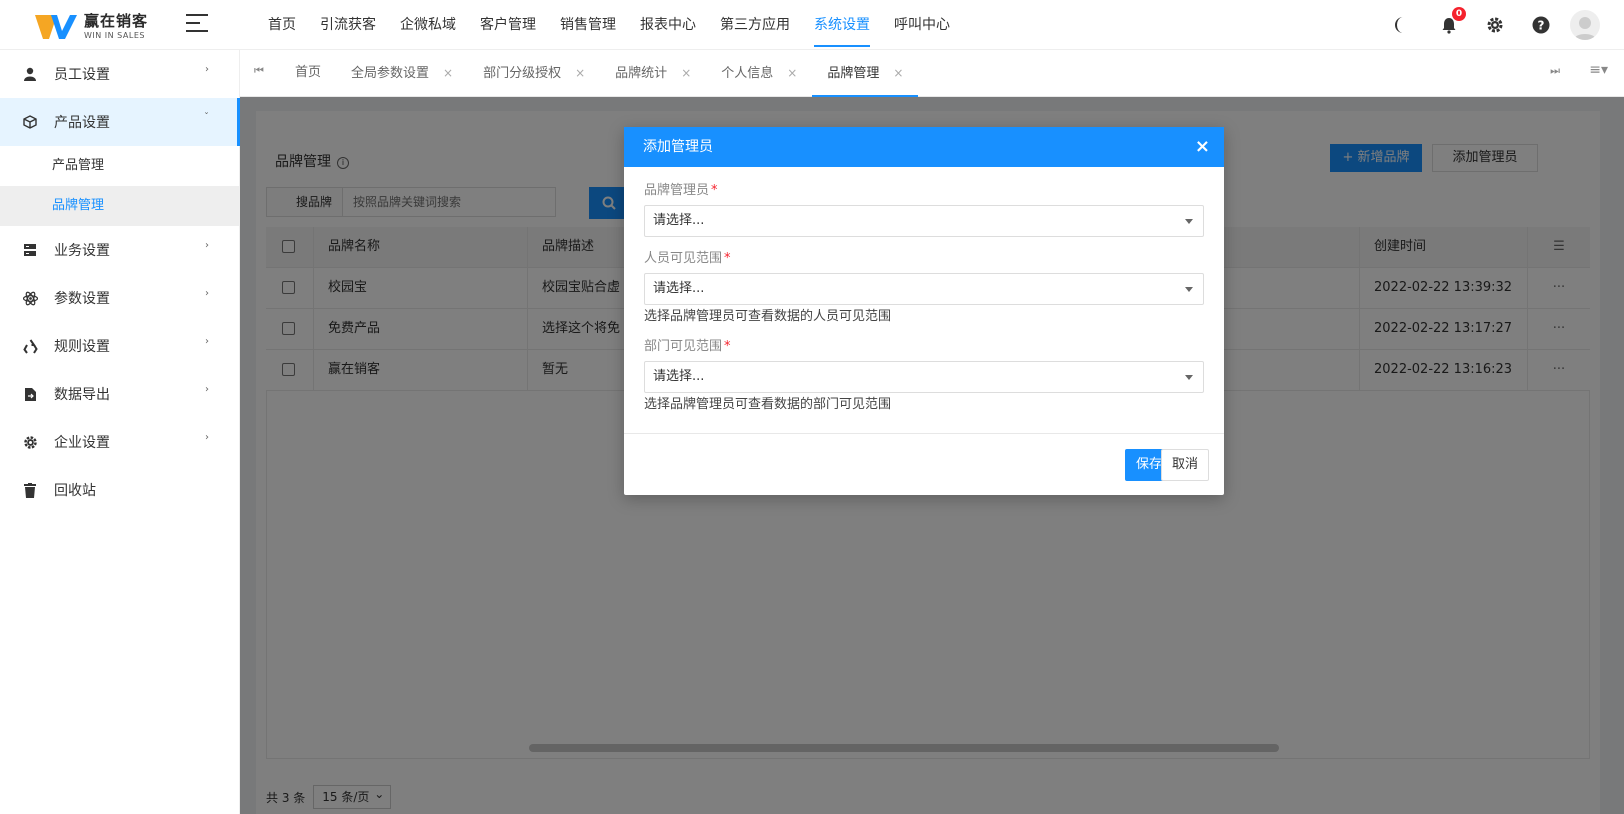 This screenshot has width=1624, height=814. What do you see at coordinates (865, 73) in the screenshot?
I see `tab-brand-mgmt: 品牌管理 ×` at bounding box center [865, 73].